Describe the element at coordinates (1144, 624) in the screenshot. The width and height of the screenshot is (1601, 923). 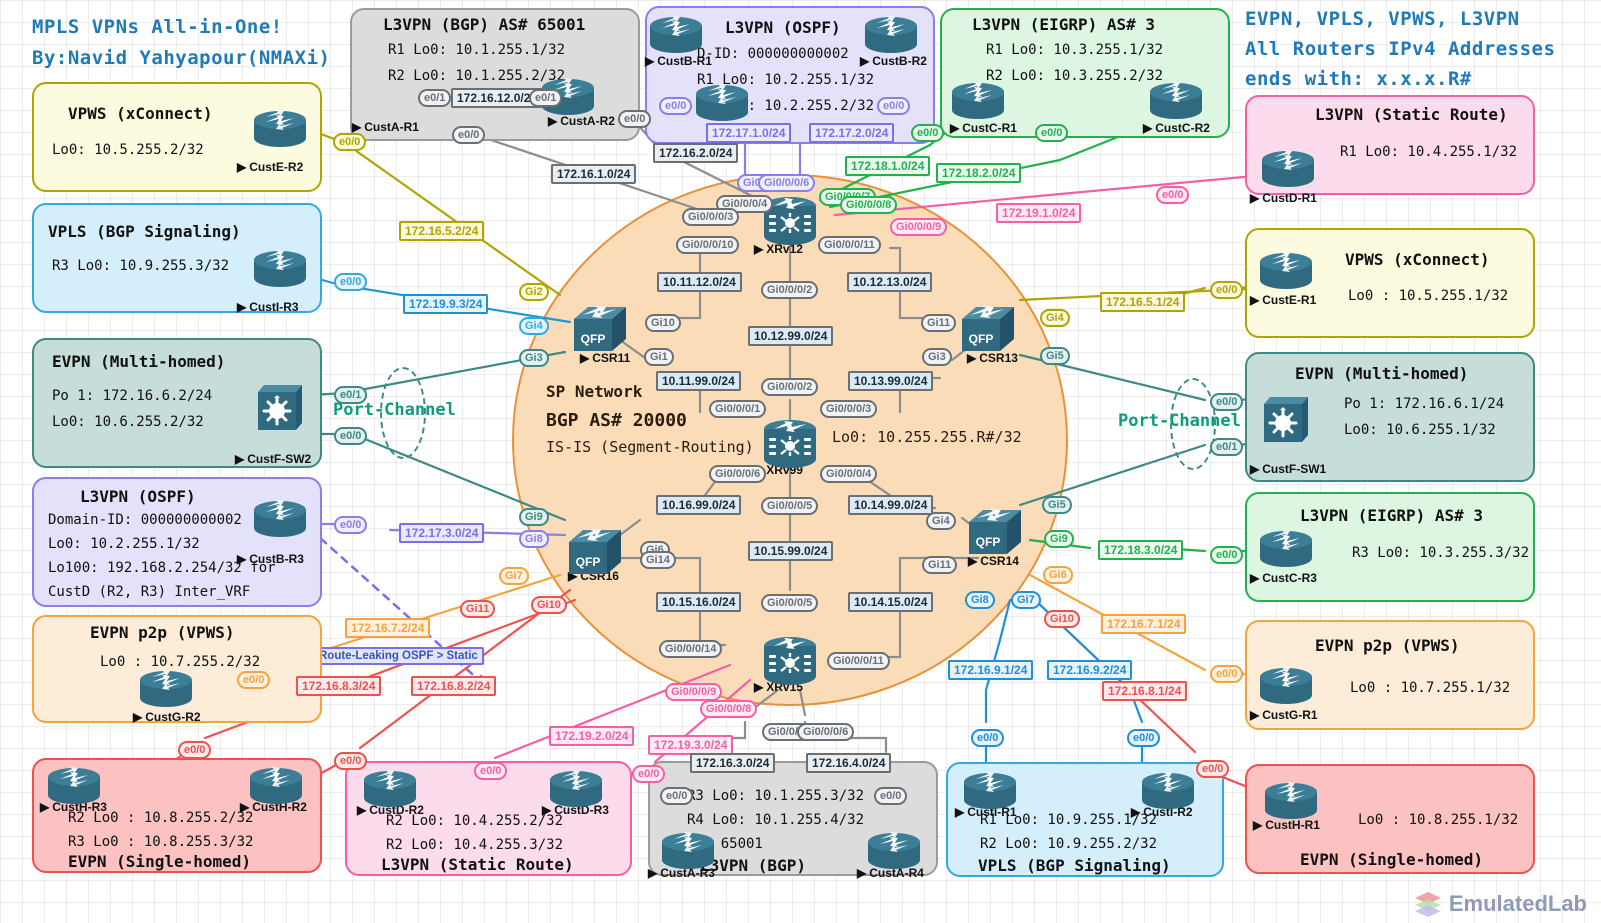
I see `subnet-label: 172.16.7.1/24` at that location.